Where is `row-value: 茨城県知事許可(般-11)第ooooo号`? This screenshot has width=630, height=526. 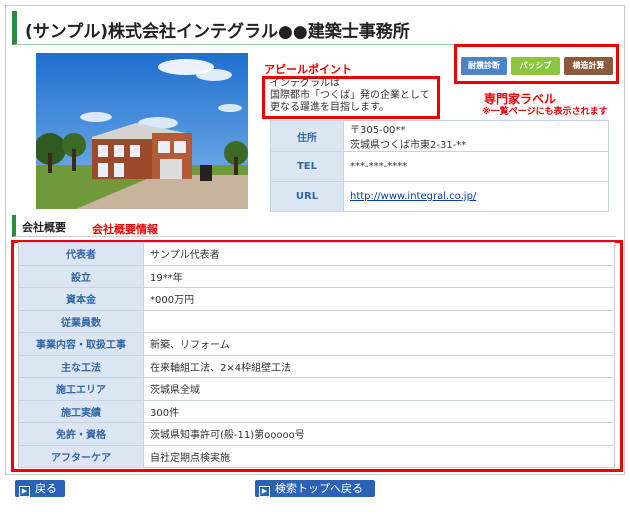 row-value: 茨城県知事許可(般-11)第ooooo号 is located at coordinates (379, 434).